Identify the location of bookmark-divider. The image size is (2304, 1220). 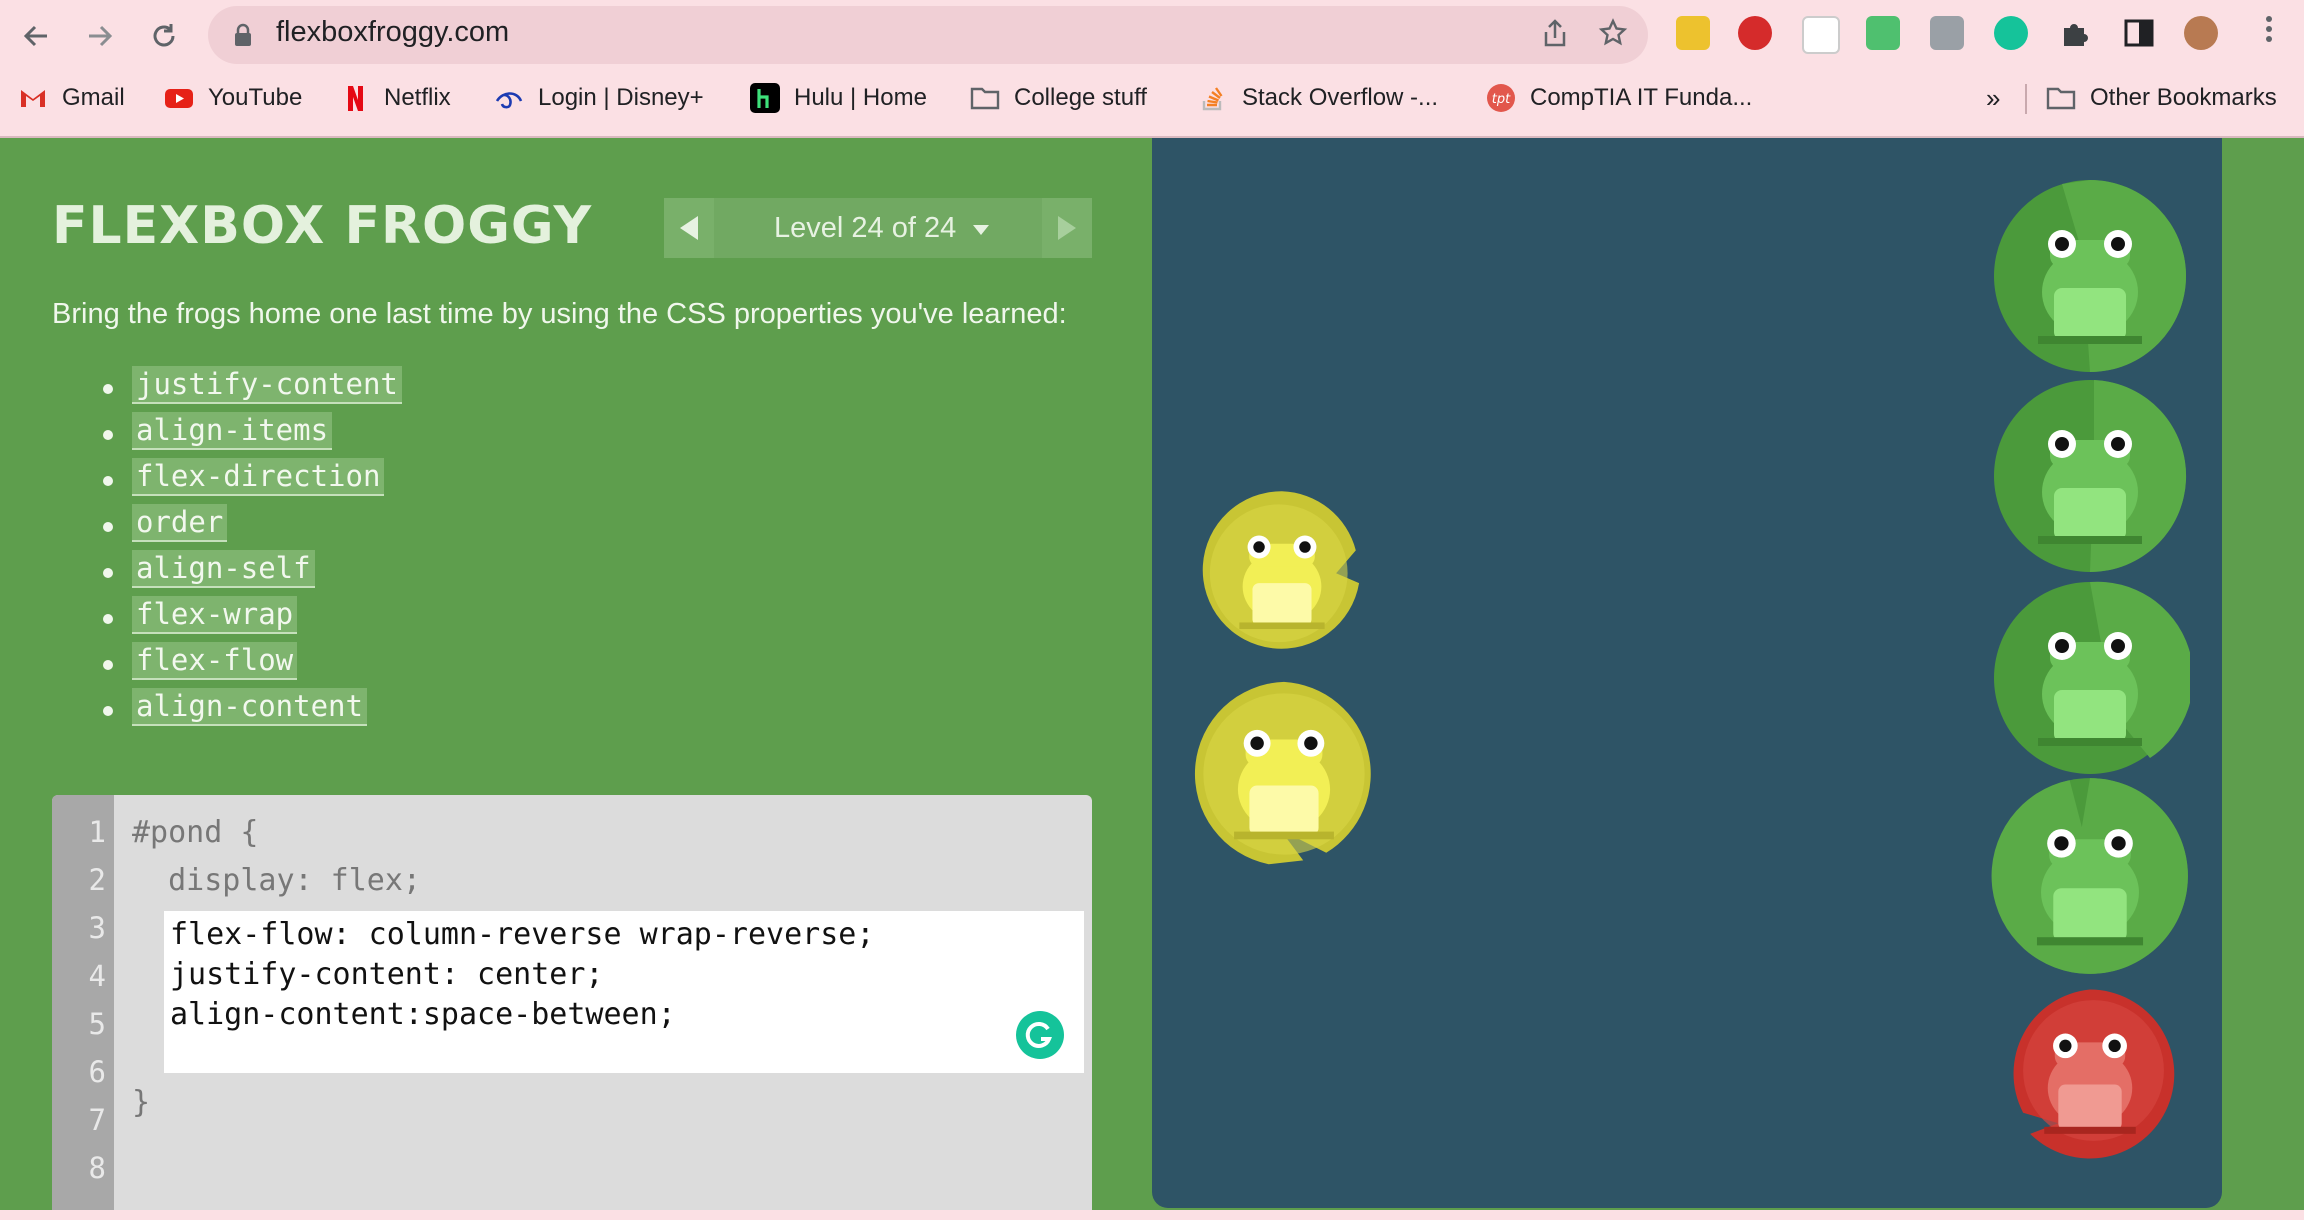
(2026, 99).